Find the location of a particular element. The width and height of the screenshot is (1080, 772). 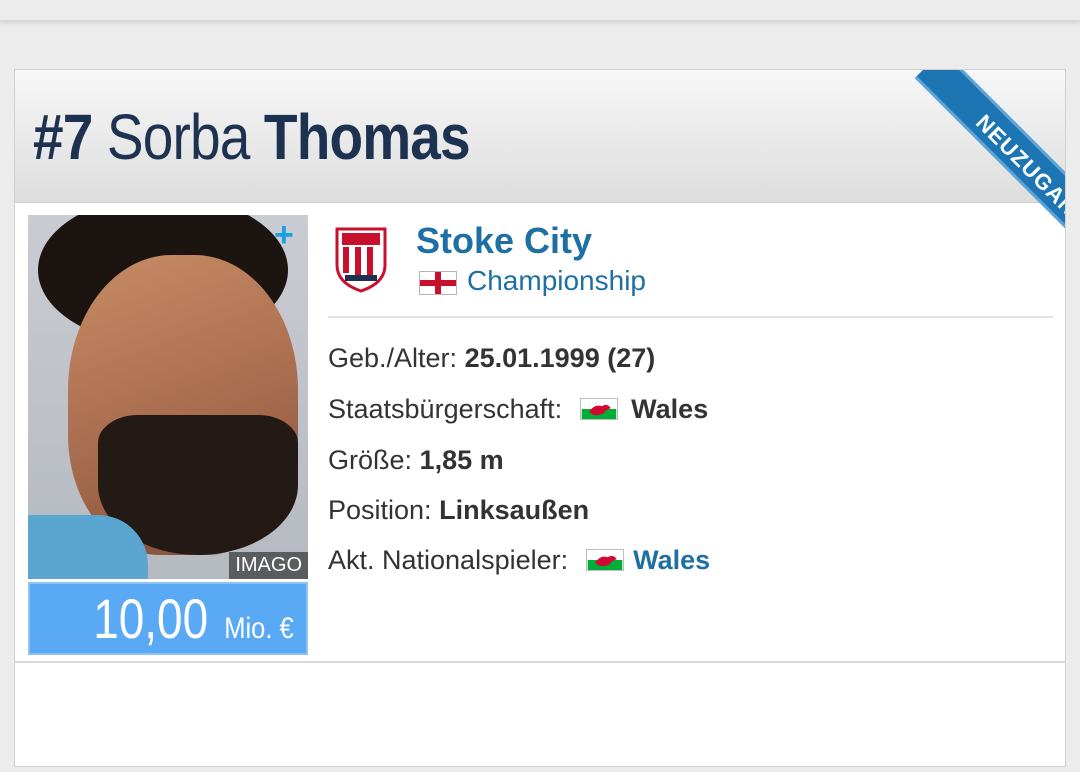

height-value: 1,85 m is located at coordinates (461, 460).